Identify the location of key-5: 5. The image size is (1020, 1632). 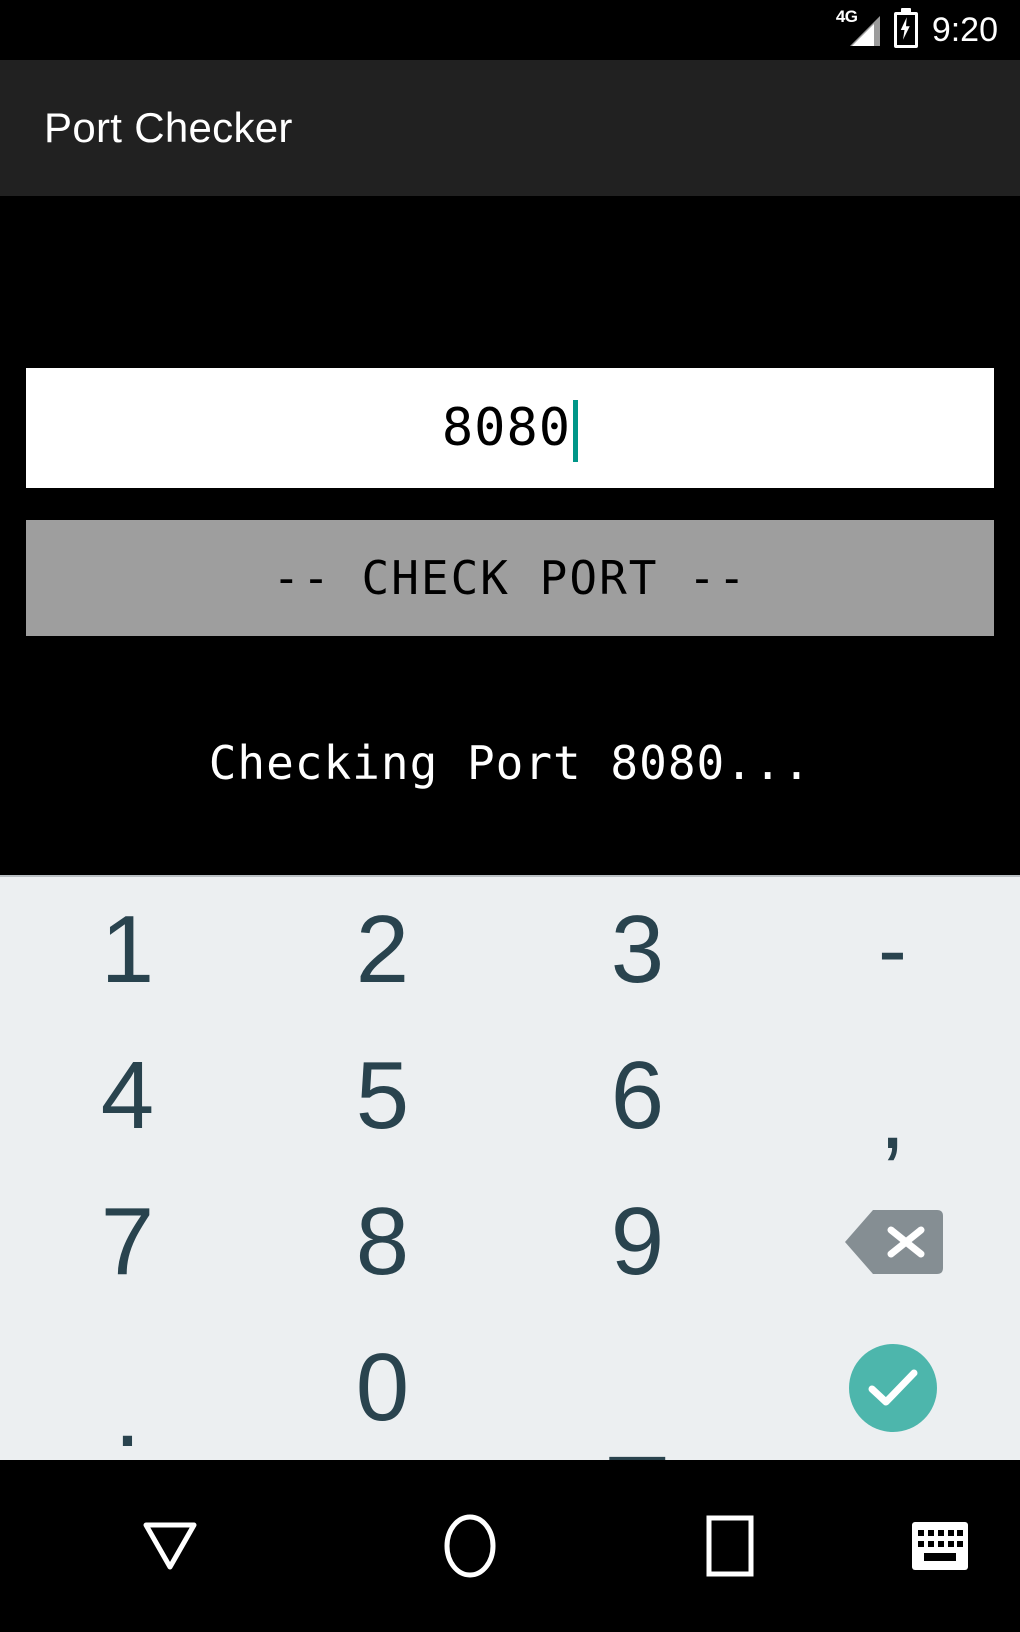
(382, 1096).